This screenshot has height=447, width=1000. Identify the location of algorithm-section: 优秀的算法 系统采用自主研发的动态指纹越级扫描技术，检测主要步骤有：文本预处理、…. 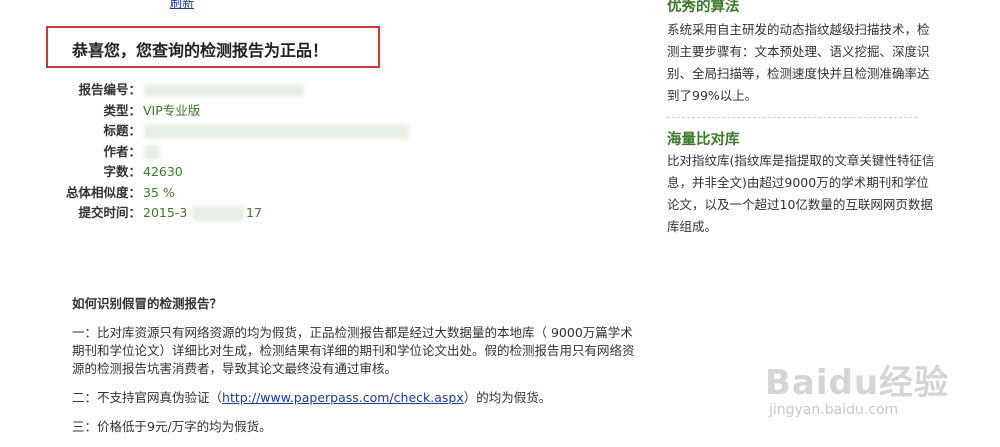
(793, 59).